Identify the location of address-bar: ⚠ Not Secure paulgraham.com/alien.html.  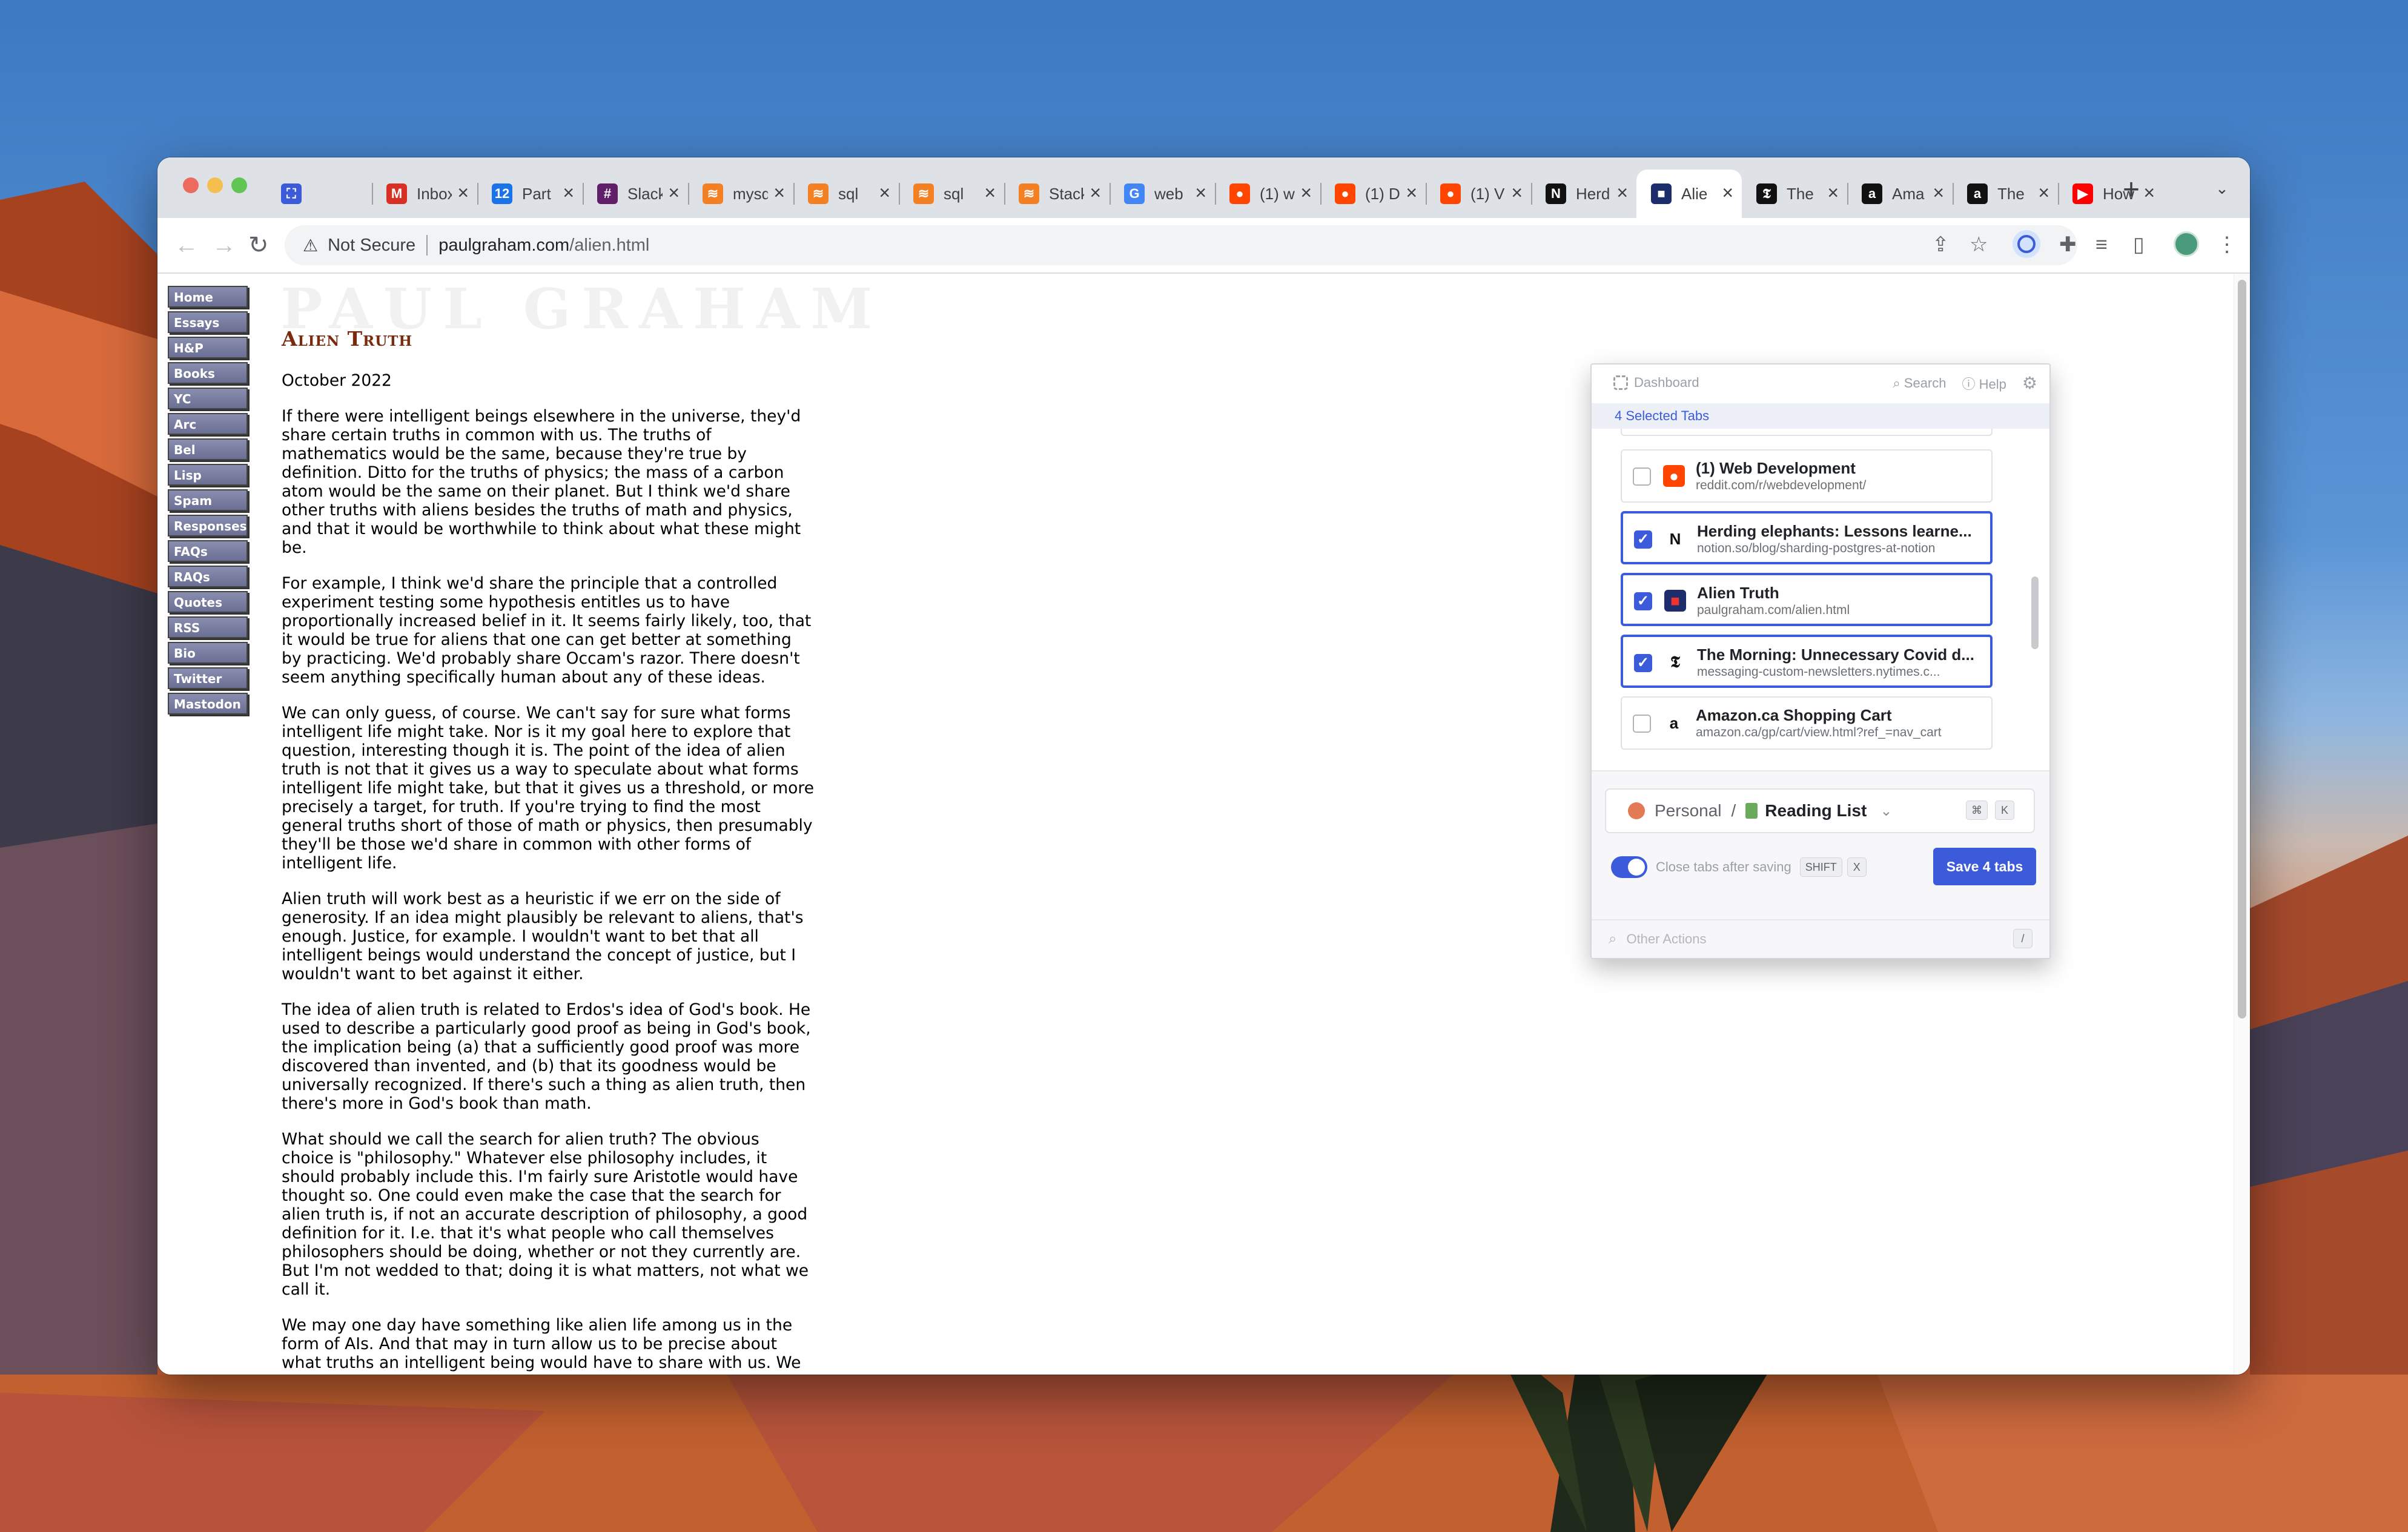
(1181, 245).